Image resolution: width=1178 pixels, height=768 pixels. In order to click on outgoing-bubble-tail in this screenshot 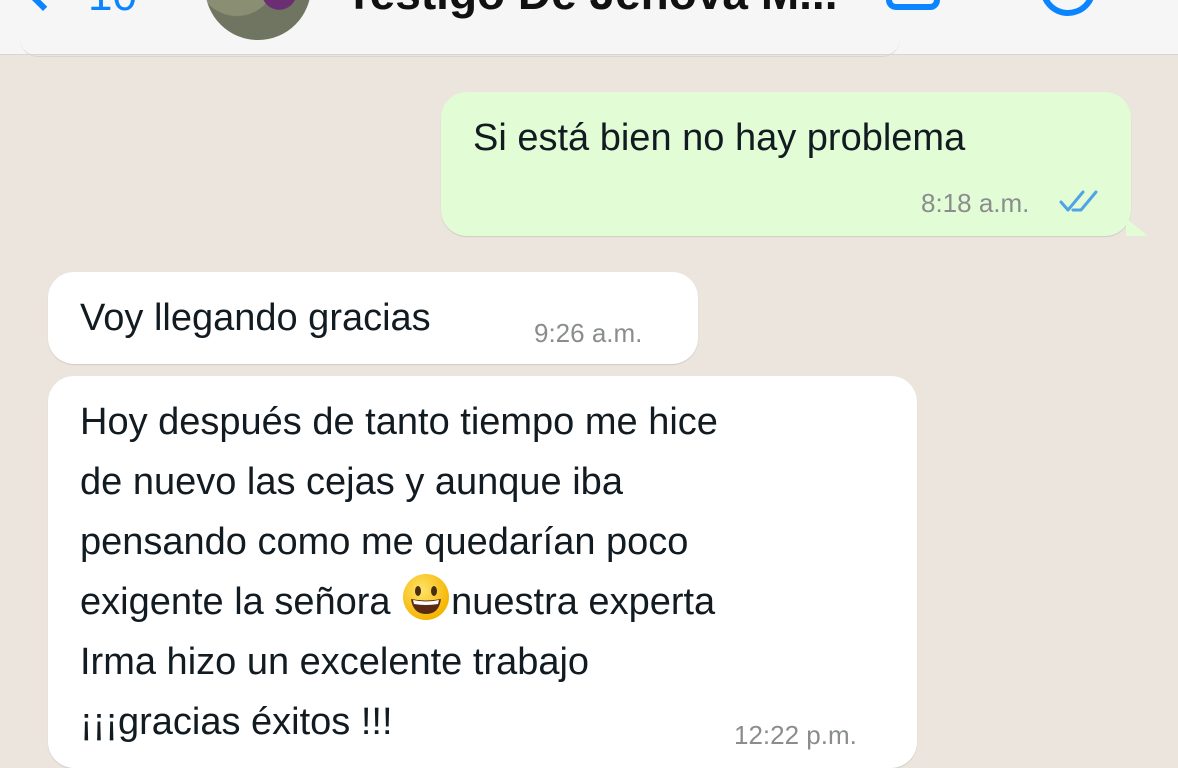, I will do `click(1137, 227)`.